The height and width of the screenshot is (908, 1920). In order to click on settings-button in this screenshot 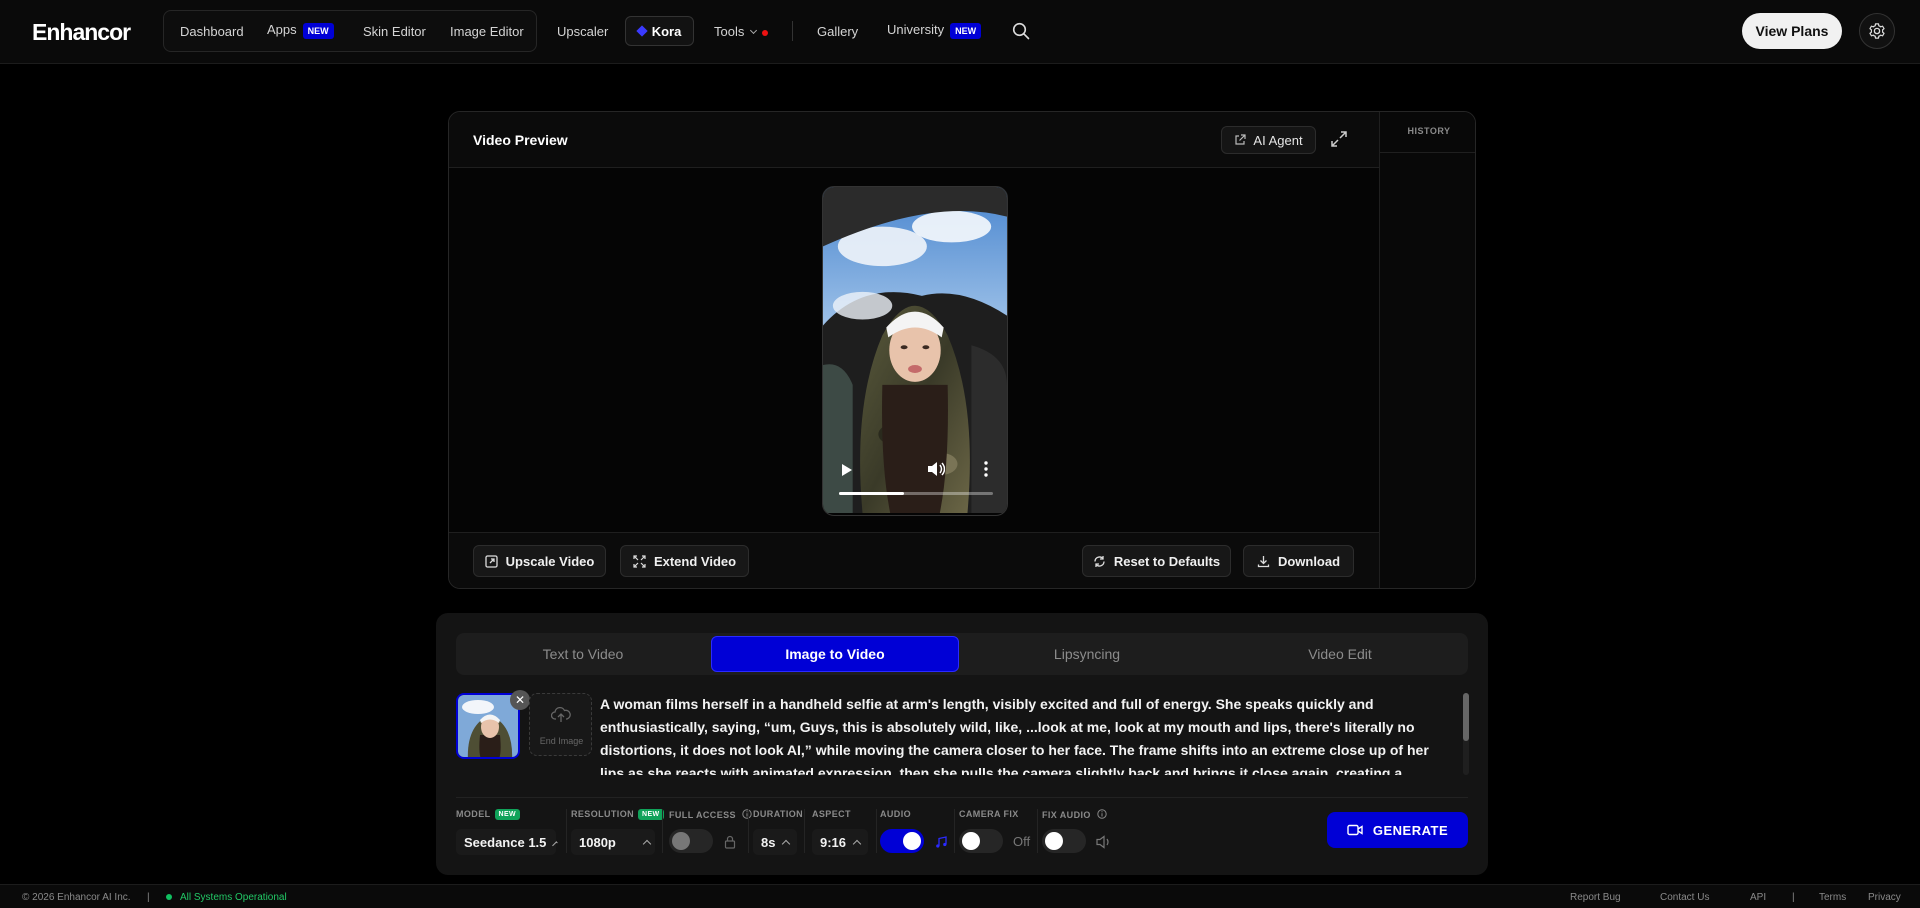, I will do `click(1877, 31)`.